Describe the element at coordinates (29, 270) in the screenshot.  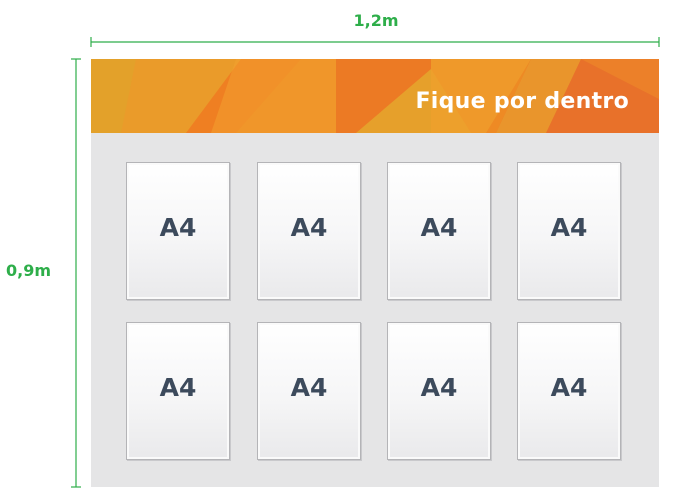
I see `height-label: 0,9m` at that location.